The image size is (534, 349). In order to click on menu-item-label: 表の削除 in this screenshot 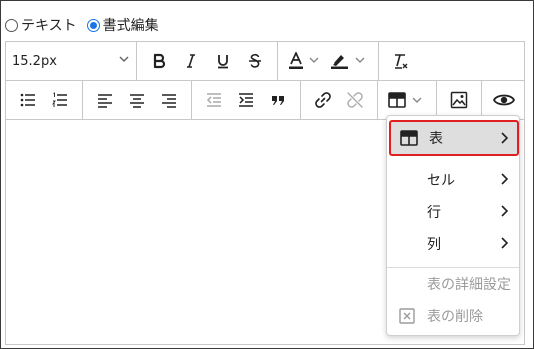, I will do `click(455, 317)`.